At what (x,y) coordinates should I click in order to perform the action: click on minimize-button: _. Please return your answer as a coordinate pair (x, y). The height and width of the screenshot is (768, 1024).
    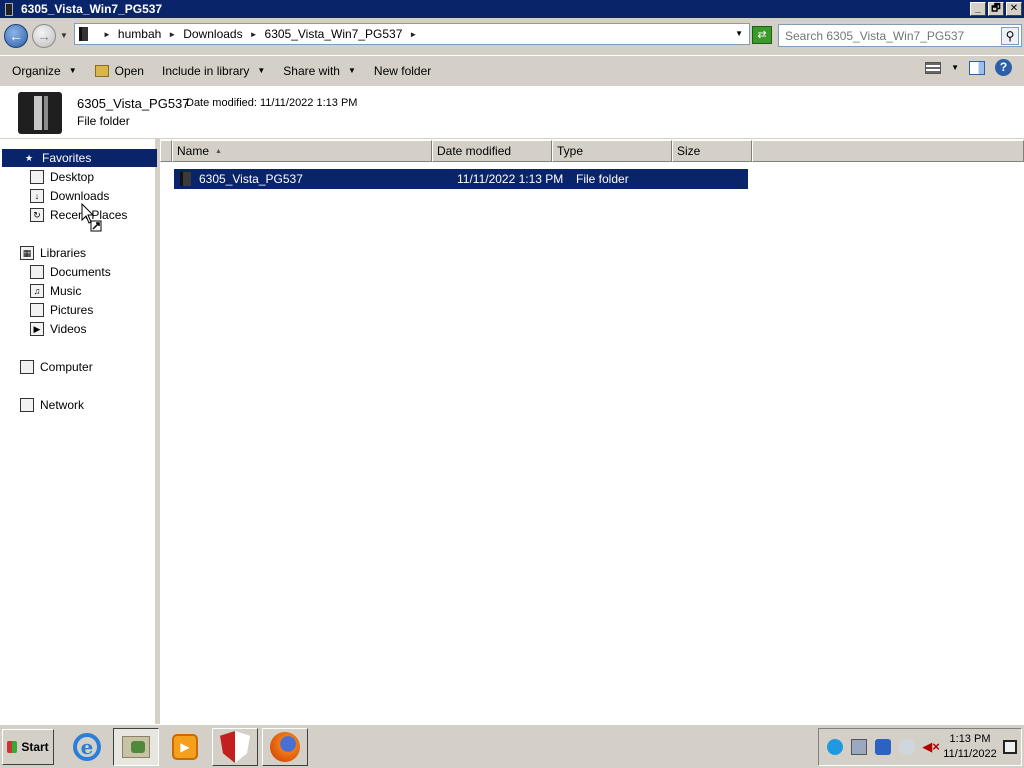
    Looking at the image, I should click on (978, 9).